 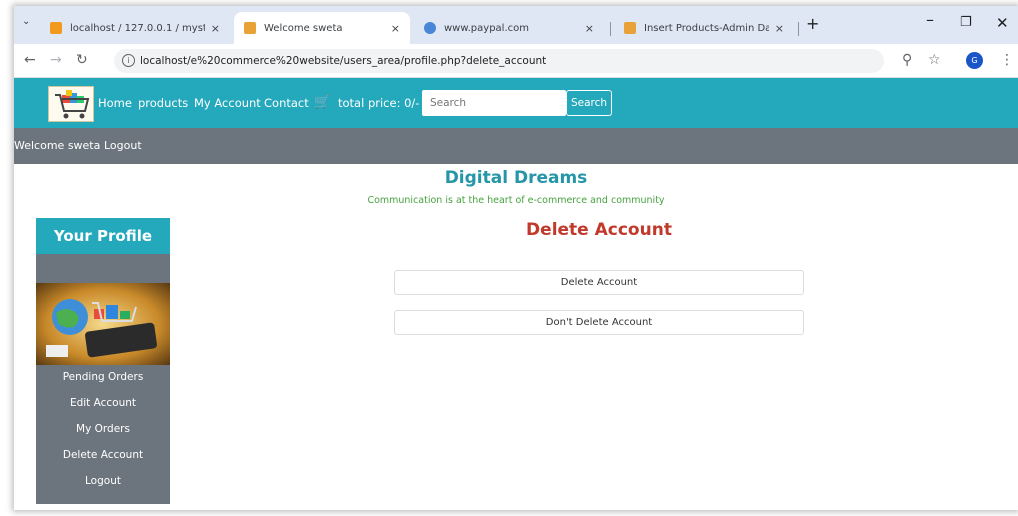 What do you see at coordinates (56, 28) in the screenshot?
I see `phpmyadmin-favicon-icon` at bounding box center [56, 28].